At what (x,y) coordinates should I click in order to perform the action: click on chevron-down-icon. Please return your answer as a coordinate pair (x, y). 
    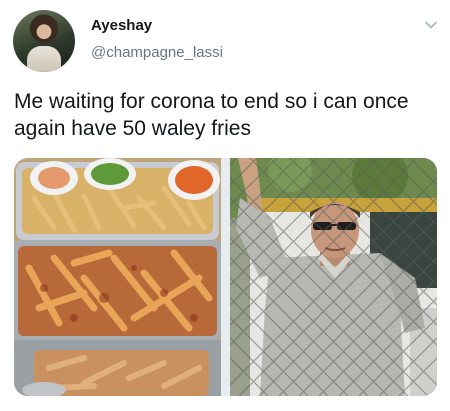
    Looking at the image, I should click on (431, 25).